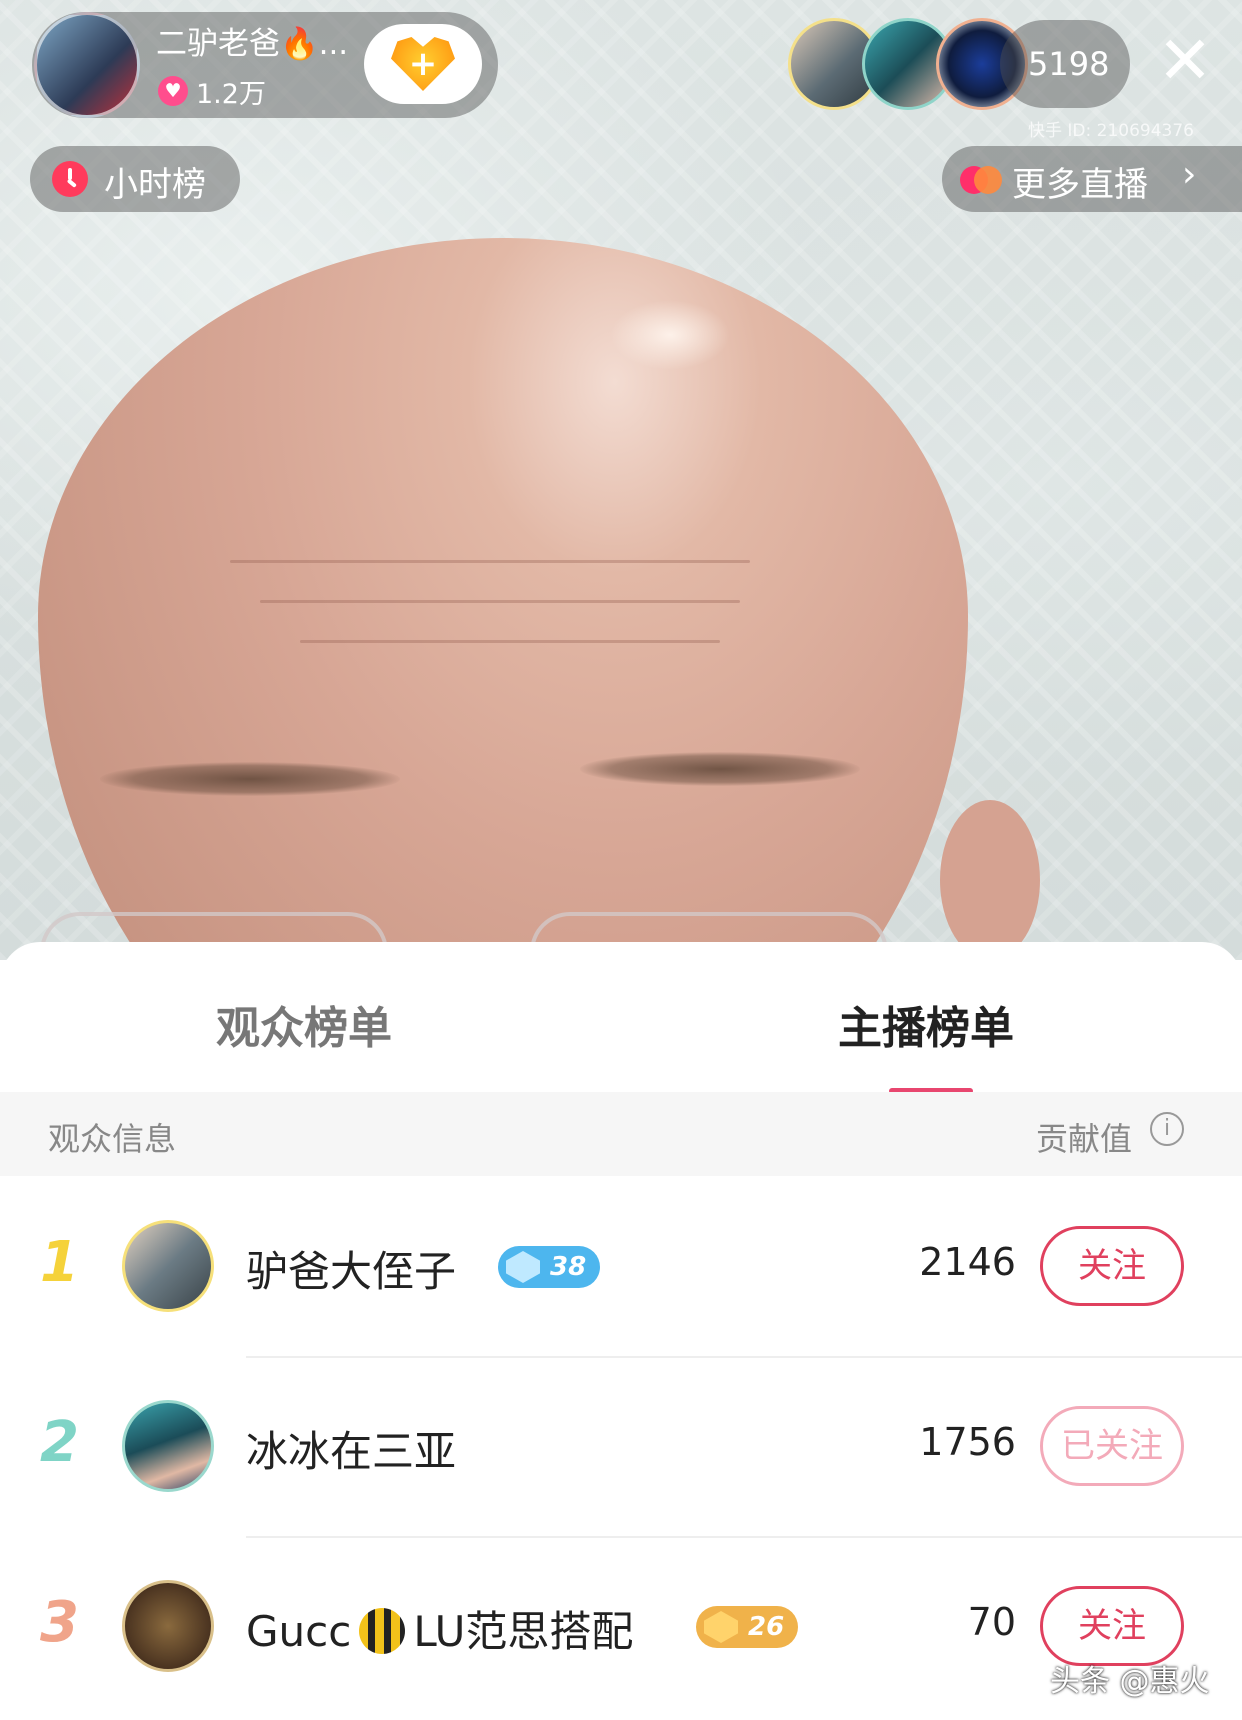 The width and height of the screenshot is (1242, 1720). What do you see at coordinates (1130, 1681) in the screenshot?
I see `watermark: 头条 @惠火` at bounding box center [1130, 1681].